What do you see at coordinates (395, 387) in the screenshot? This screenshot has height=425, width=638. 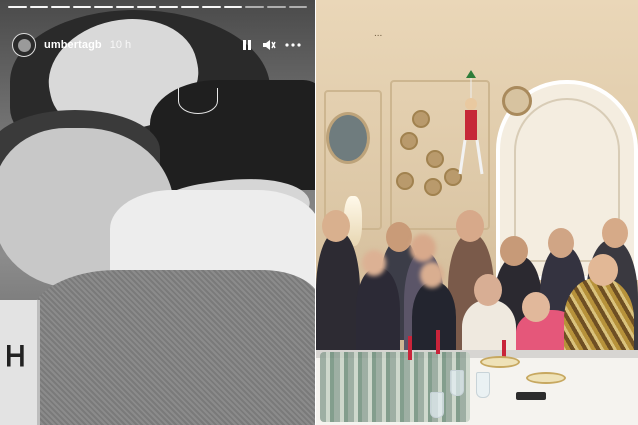 I see `christmas-village-centerpiece` at bounding box center [395, 387].